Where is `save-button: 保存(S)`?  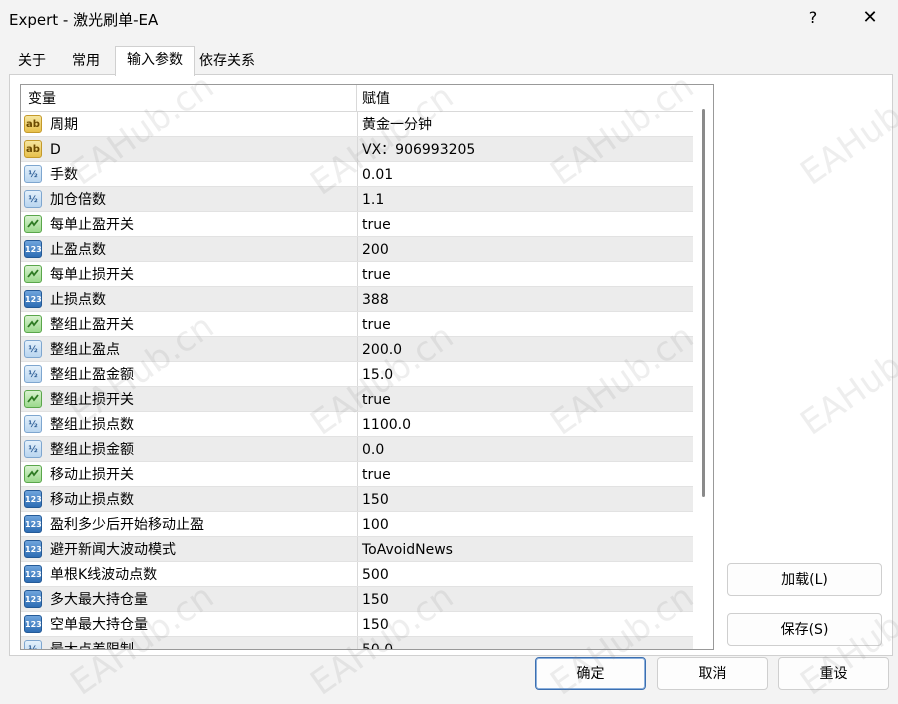 save-button: 保存(S) is located at coordinates (804, 629).